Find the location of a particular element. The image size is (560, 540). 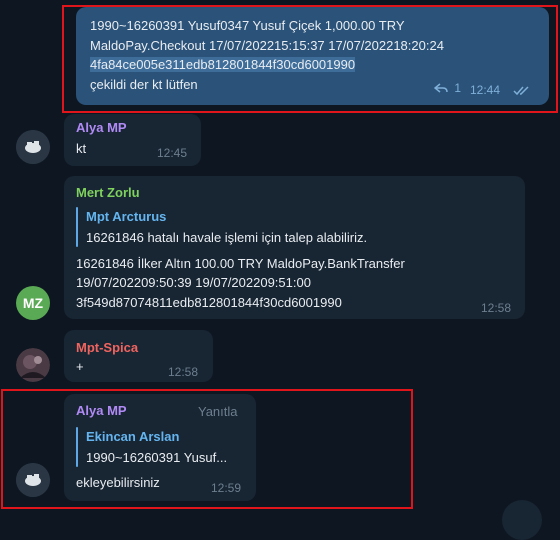

avatar-logo-icon is located at coordinates (33, 147).